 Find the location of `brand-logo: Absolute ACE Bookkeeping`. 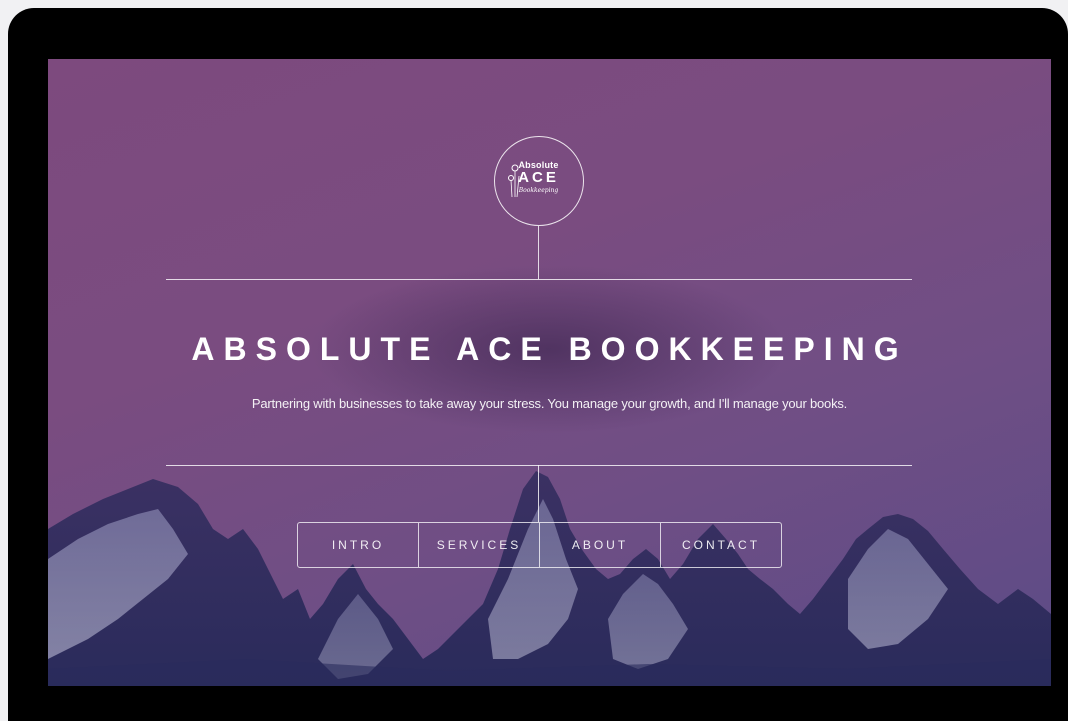

brand-logo: Absolute ACE Bookkeeping is located at coordinates (539, 181).